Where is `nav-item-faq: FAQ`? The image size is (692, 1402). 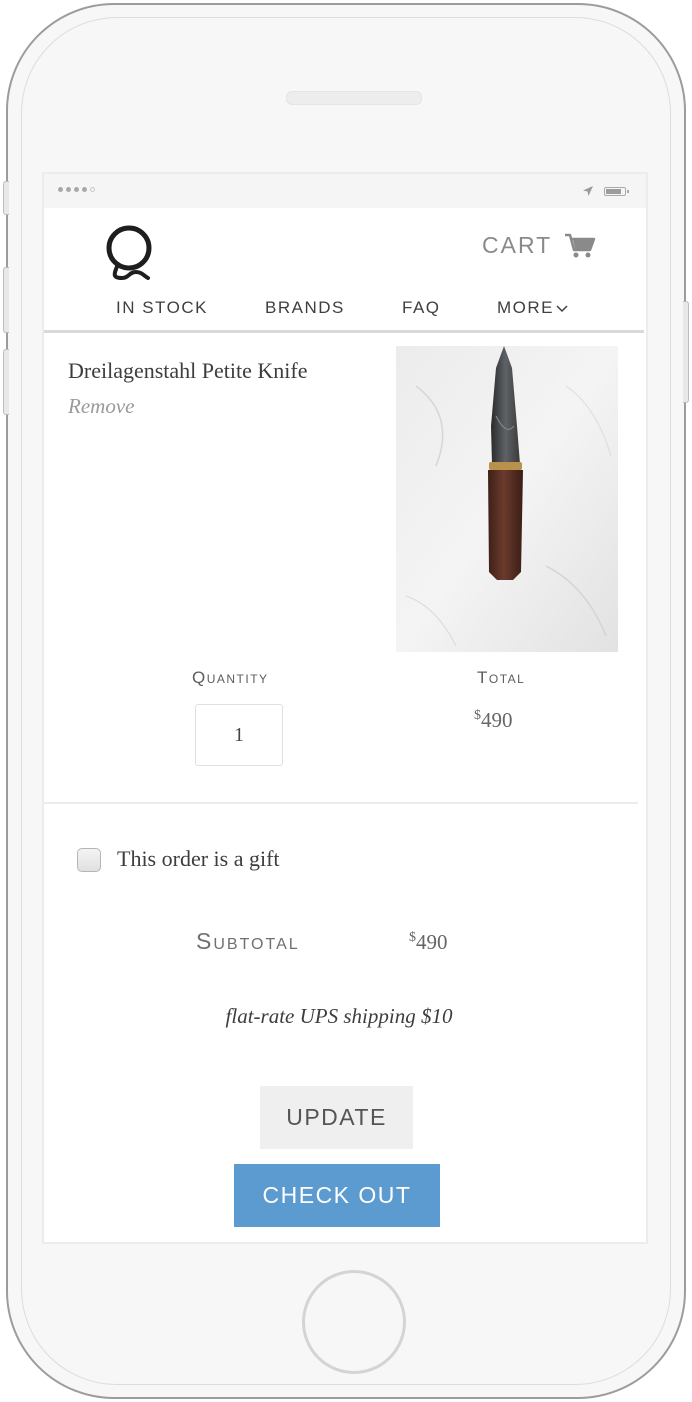
nav-item-faq: FAQ is located at coordinates (421, 308).